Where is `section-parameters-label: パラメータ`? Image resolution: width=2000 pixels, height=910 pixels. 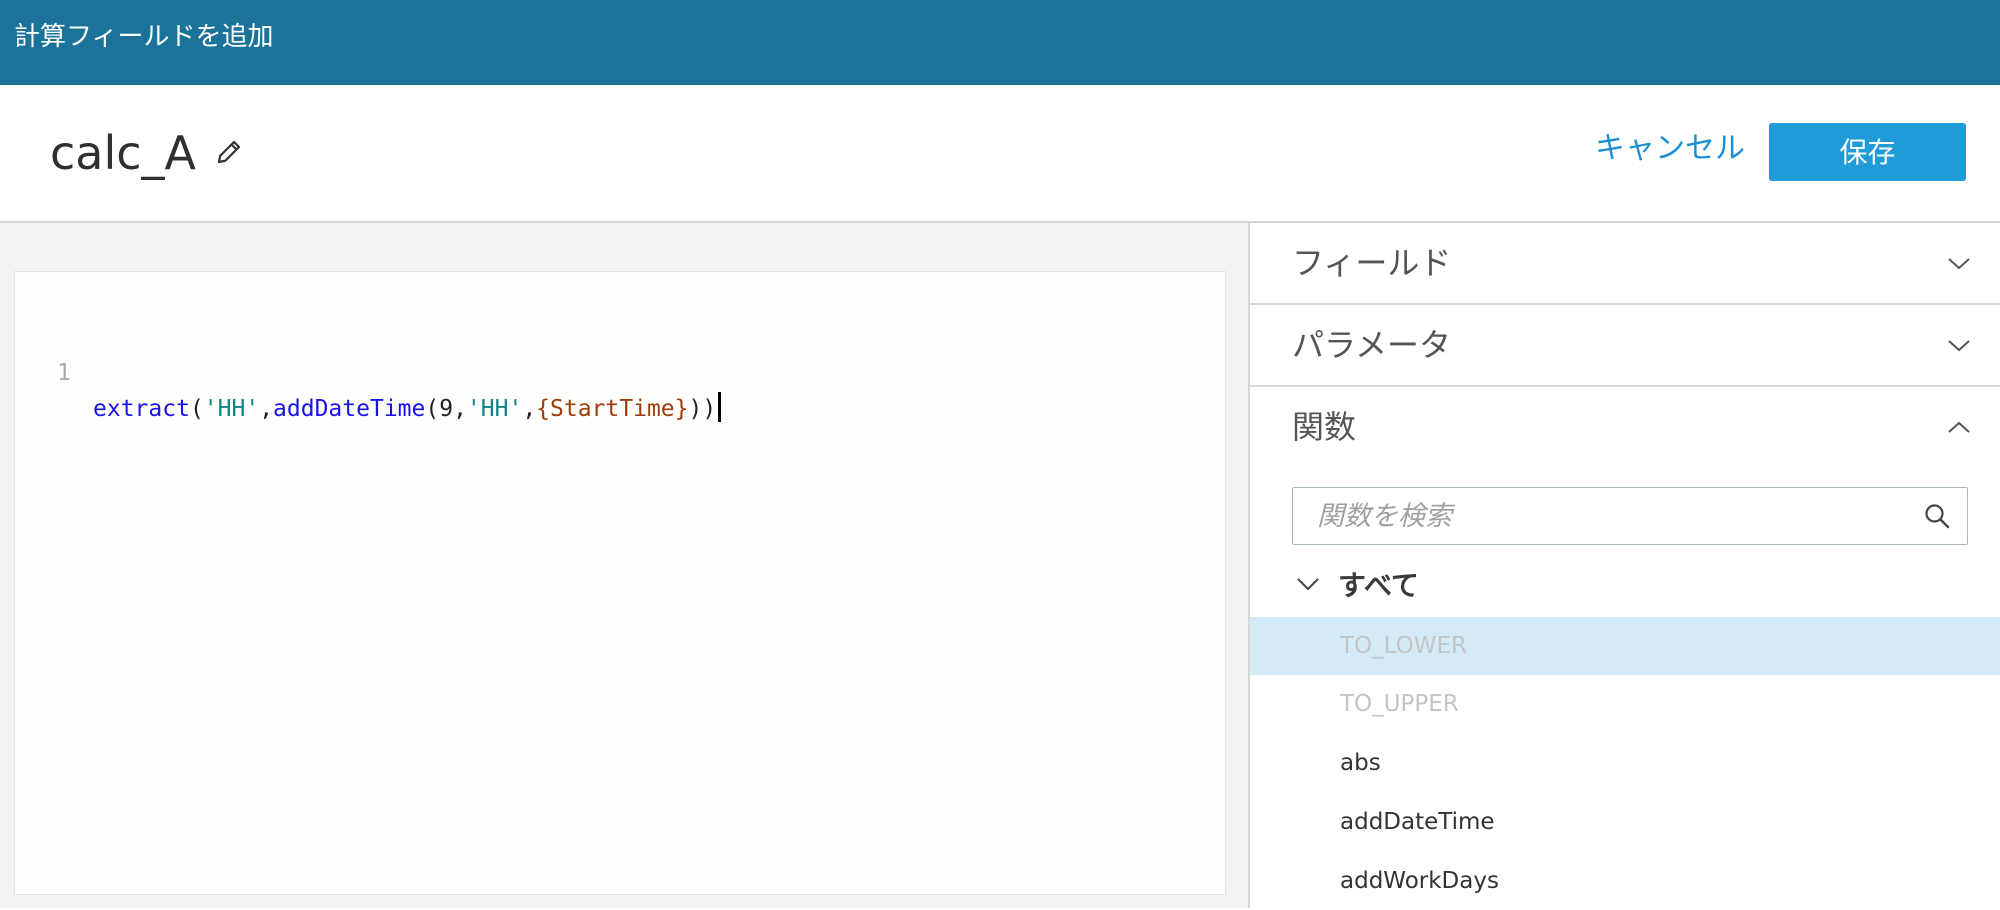 section-parameters-label: パラメータ is located at coordinates (1372, 345).